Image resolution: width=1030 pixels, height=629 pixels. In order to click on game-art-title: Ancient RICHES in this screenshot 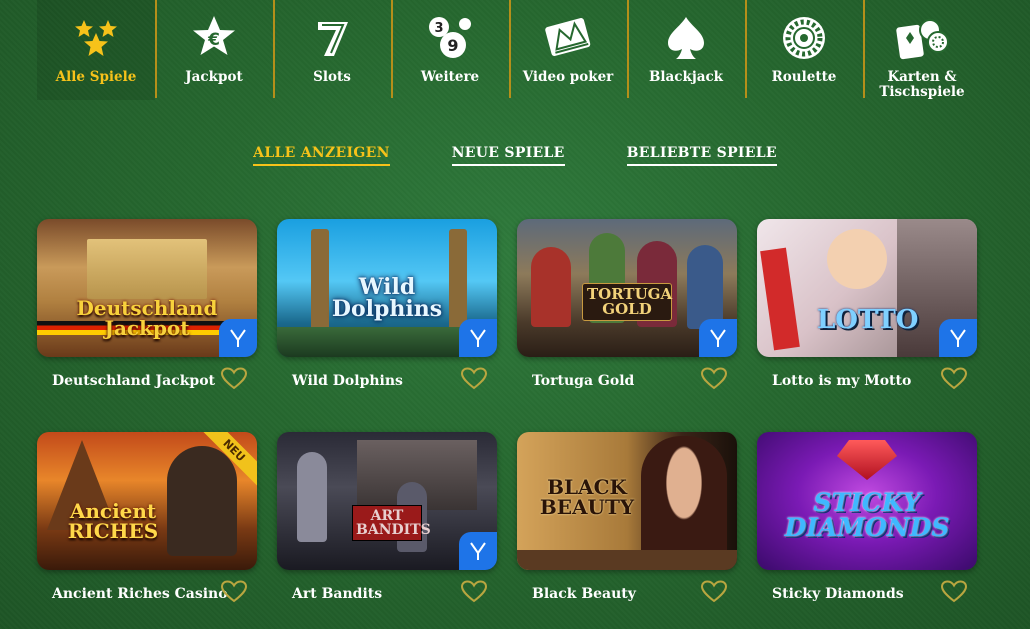, I will do `click(113, 521)`.